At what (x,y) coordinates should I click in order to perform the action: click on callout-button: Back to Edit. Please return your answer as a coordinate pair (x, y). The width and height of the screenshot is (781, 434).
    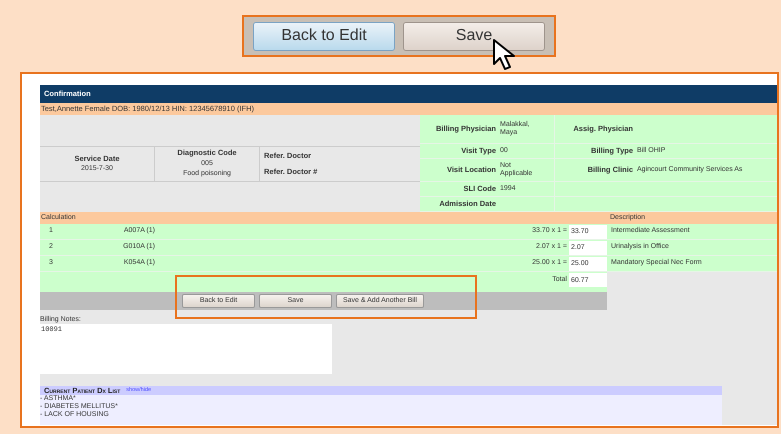
    Looking at the image, I should click on (324, 36).